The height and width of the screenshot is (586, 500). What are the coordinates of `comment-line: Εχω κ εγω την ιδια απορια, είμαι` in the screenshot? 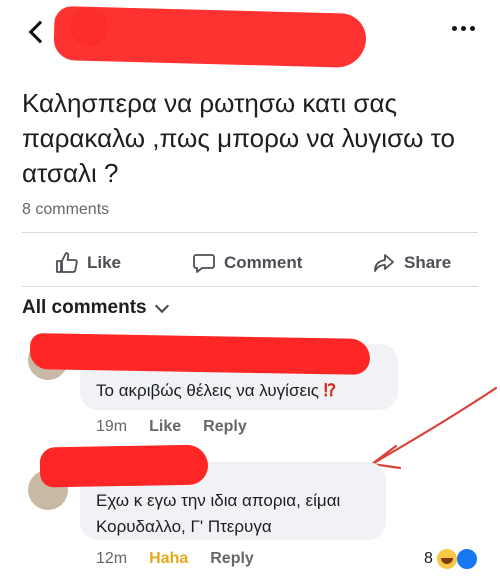 It's located at (218, 500).